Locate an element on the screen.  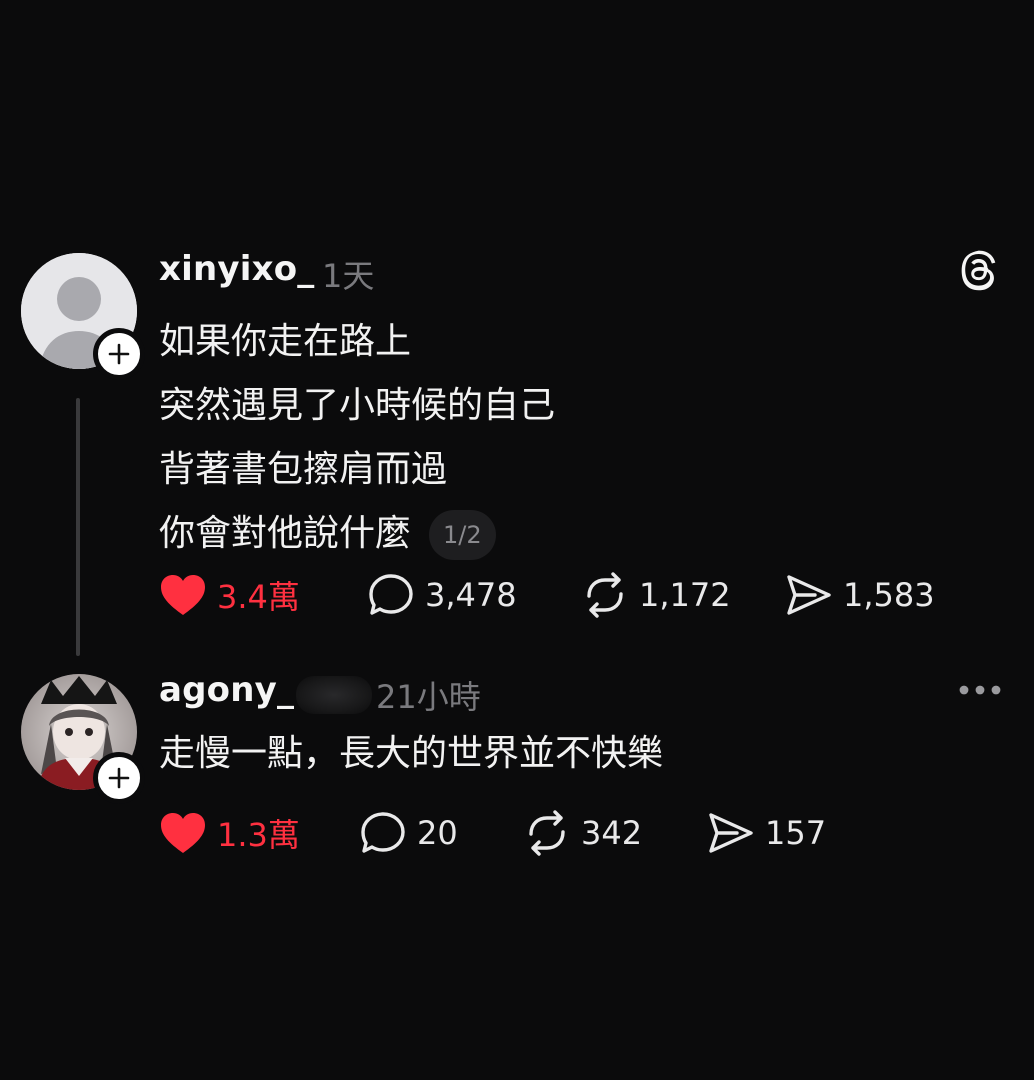
like-button: 1.3萬 is located at coordinates (229, 833).